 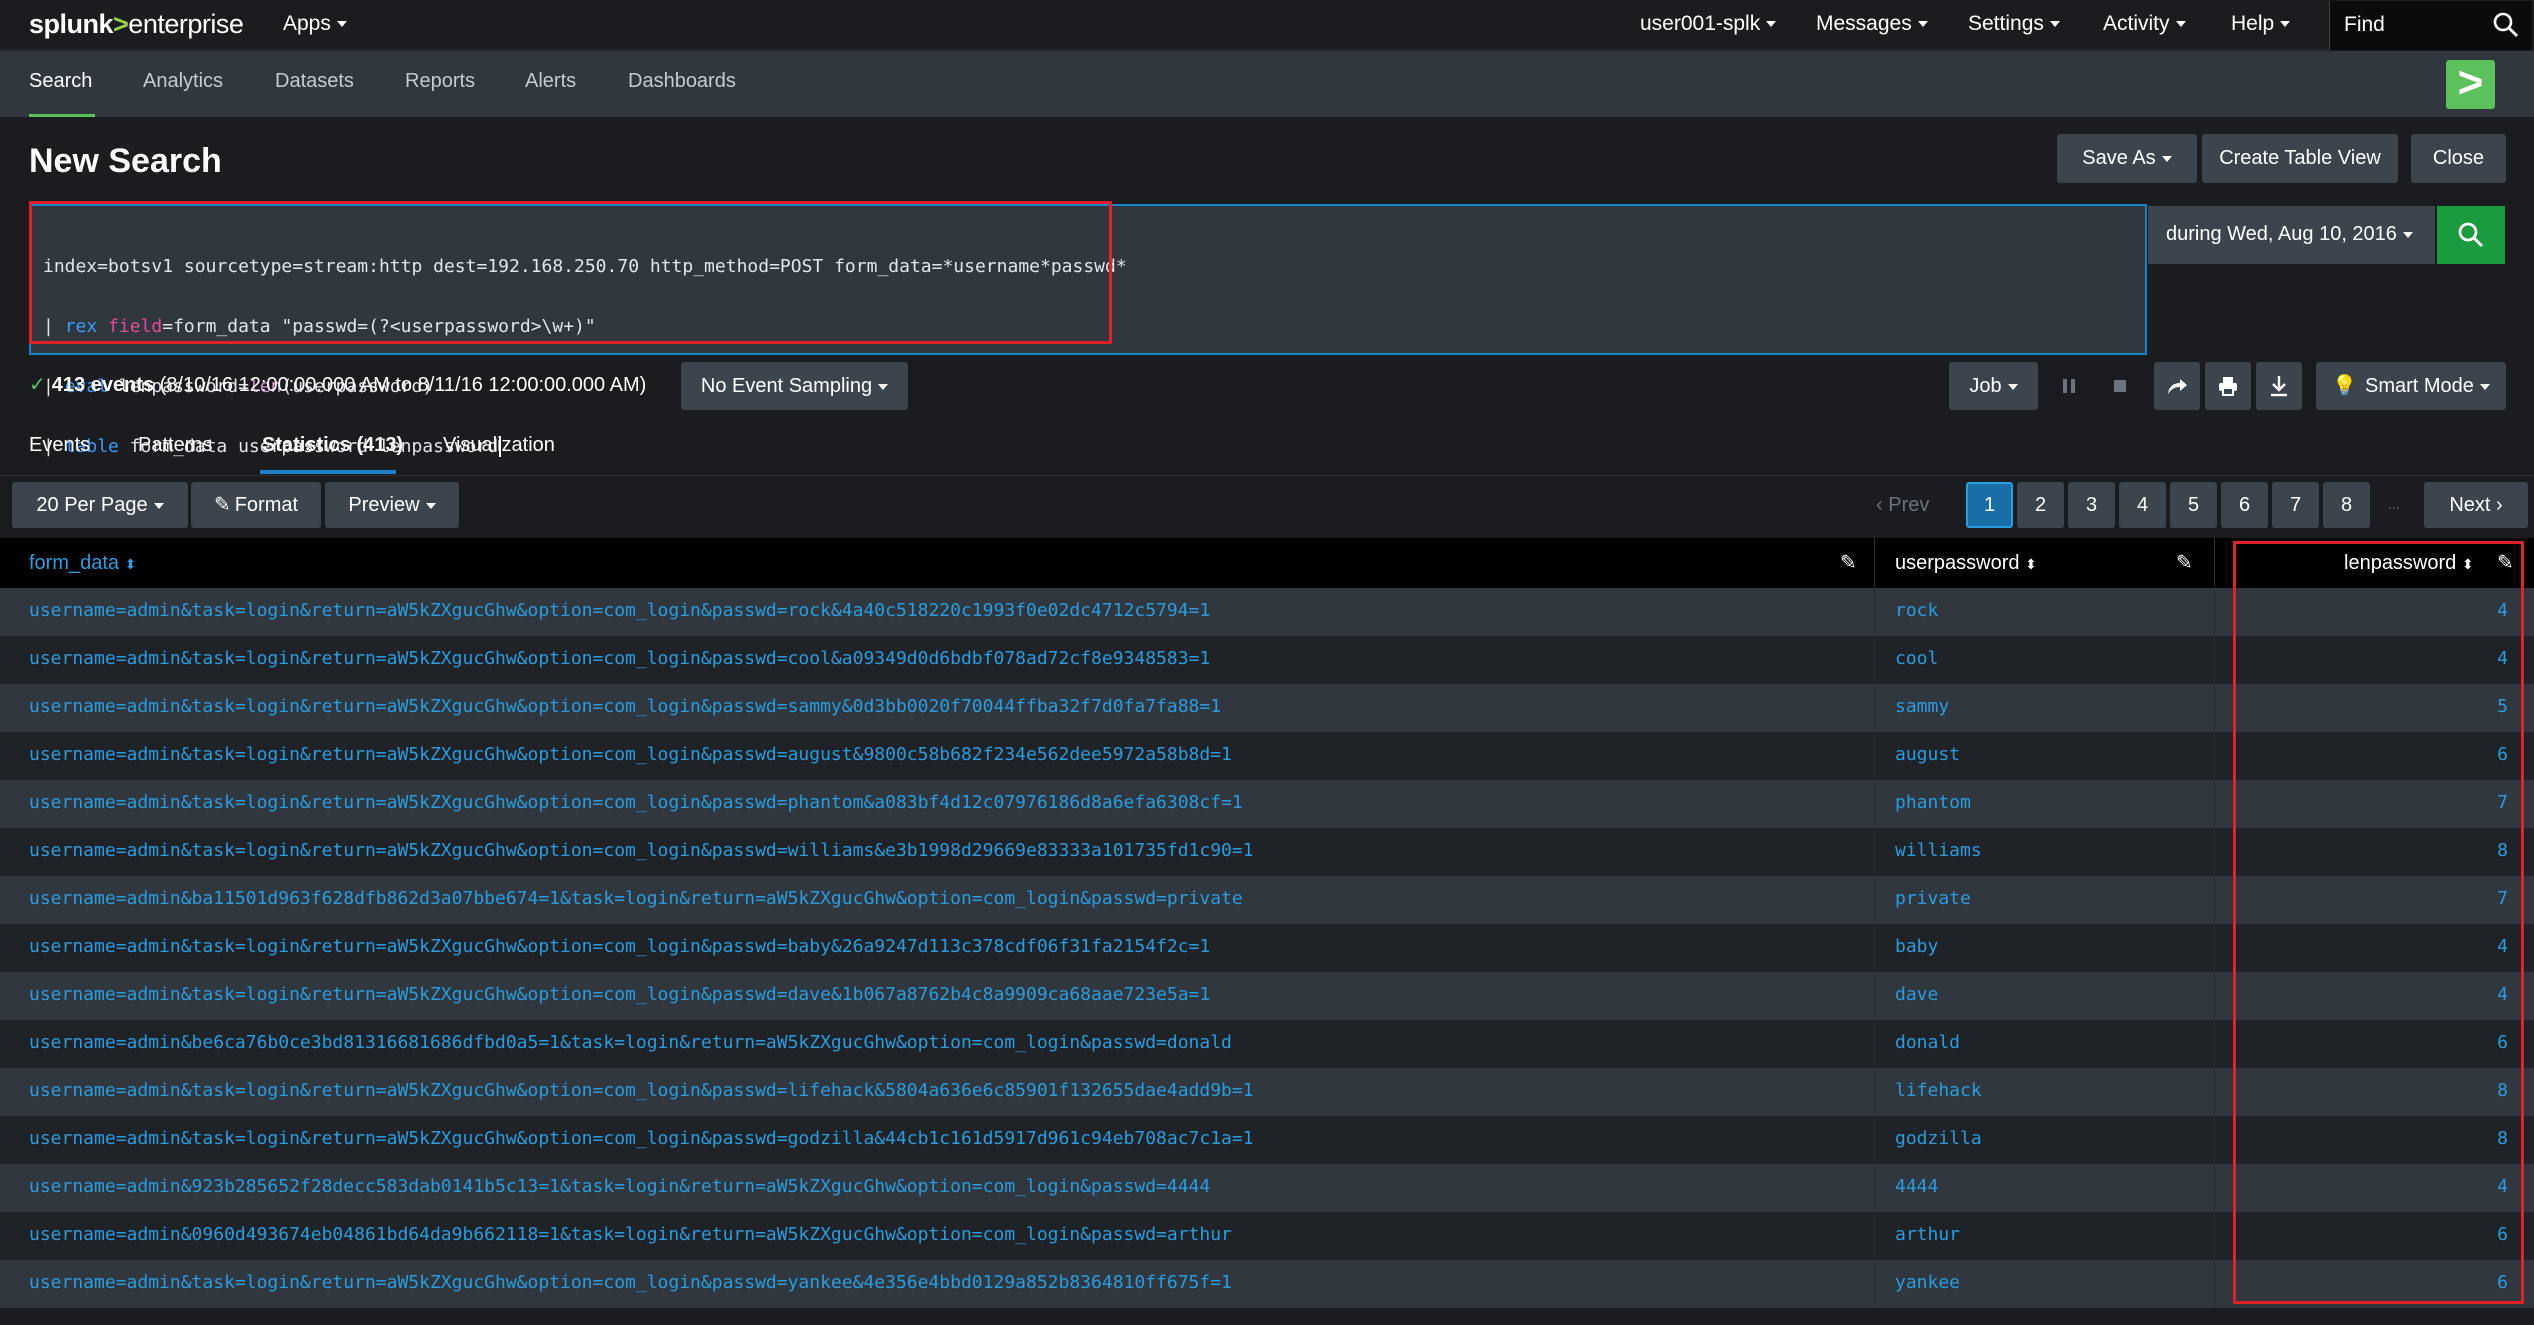 What do you see at coordinates (2279, 386) in the screenshot?
I see `export-button` at bounding box center [2279, 386].